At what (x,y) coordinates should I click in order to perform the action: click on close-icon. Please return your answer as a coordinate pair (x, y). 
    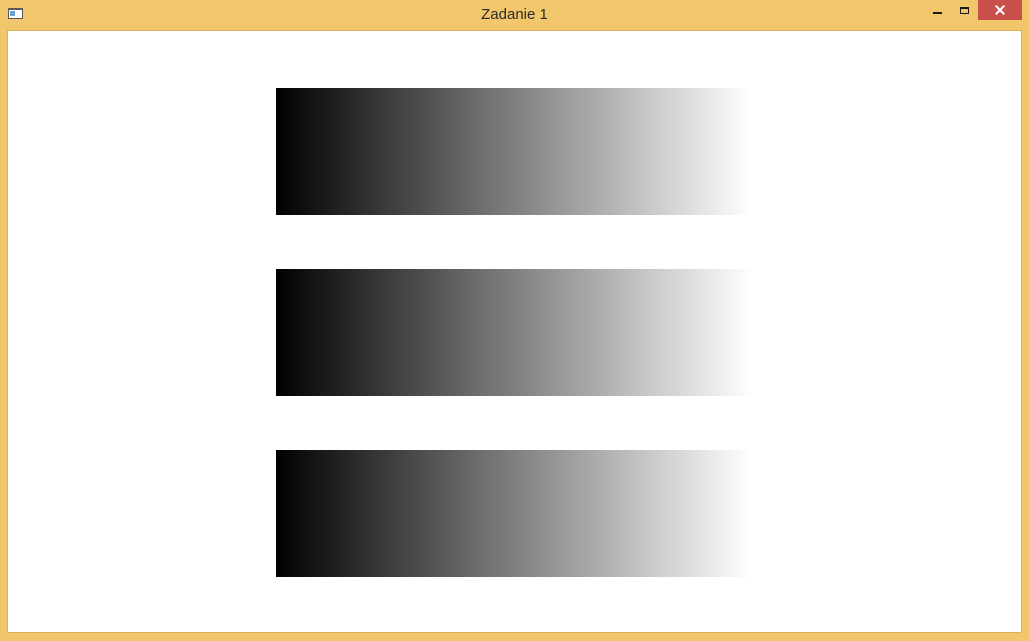
    Looking at the image, I should click on (1000, 10).